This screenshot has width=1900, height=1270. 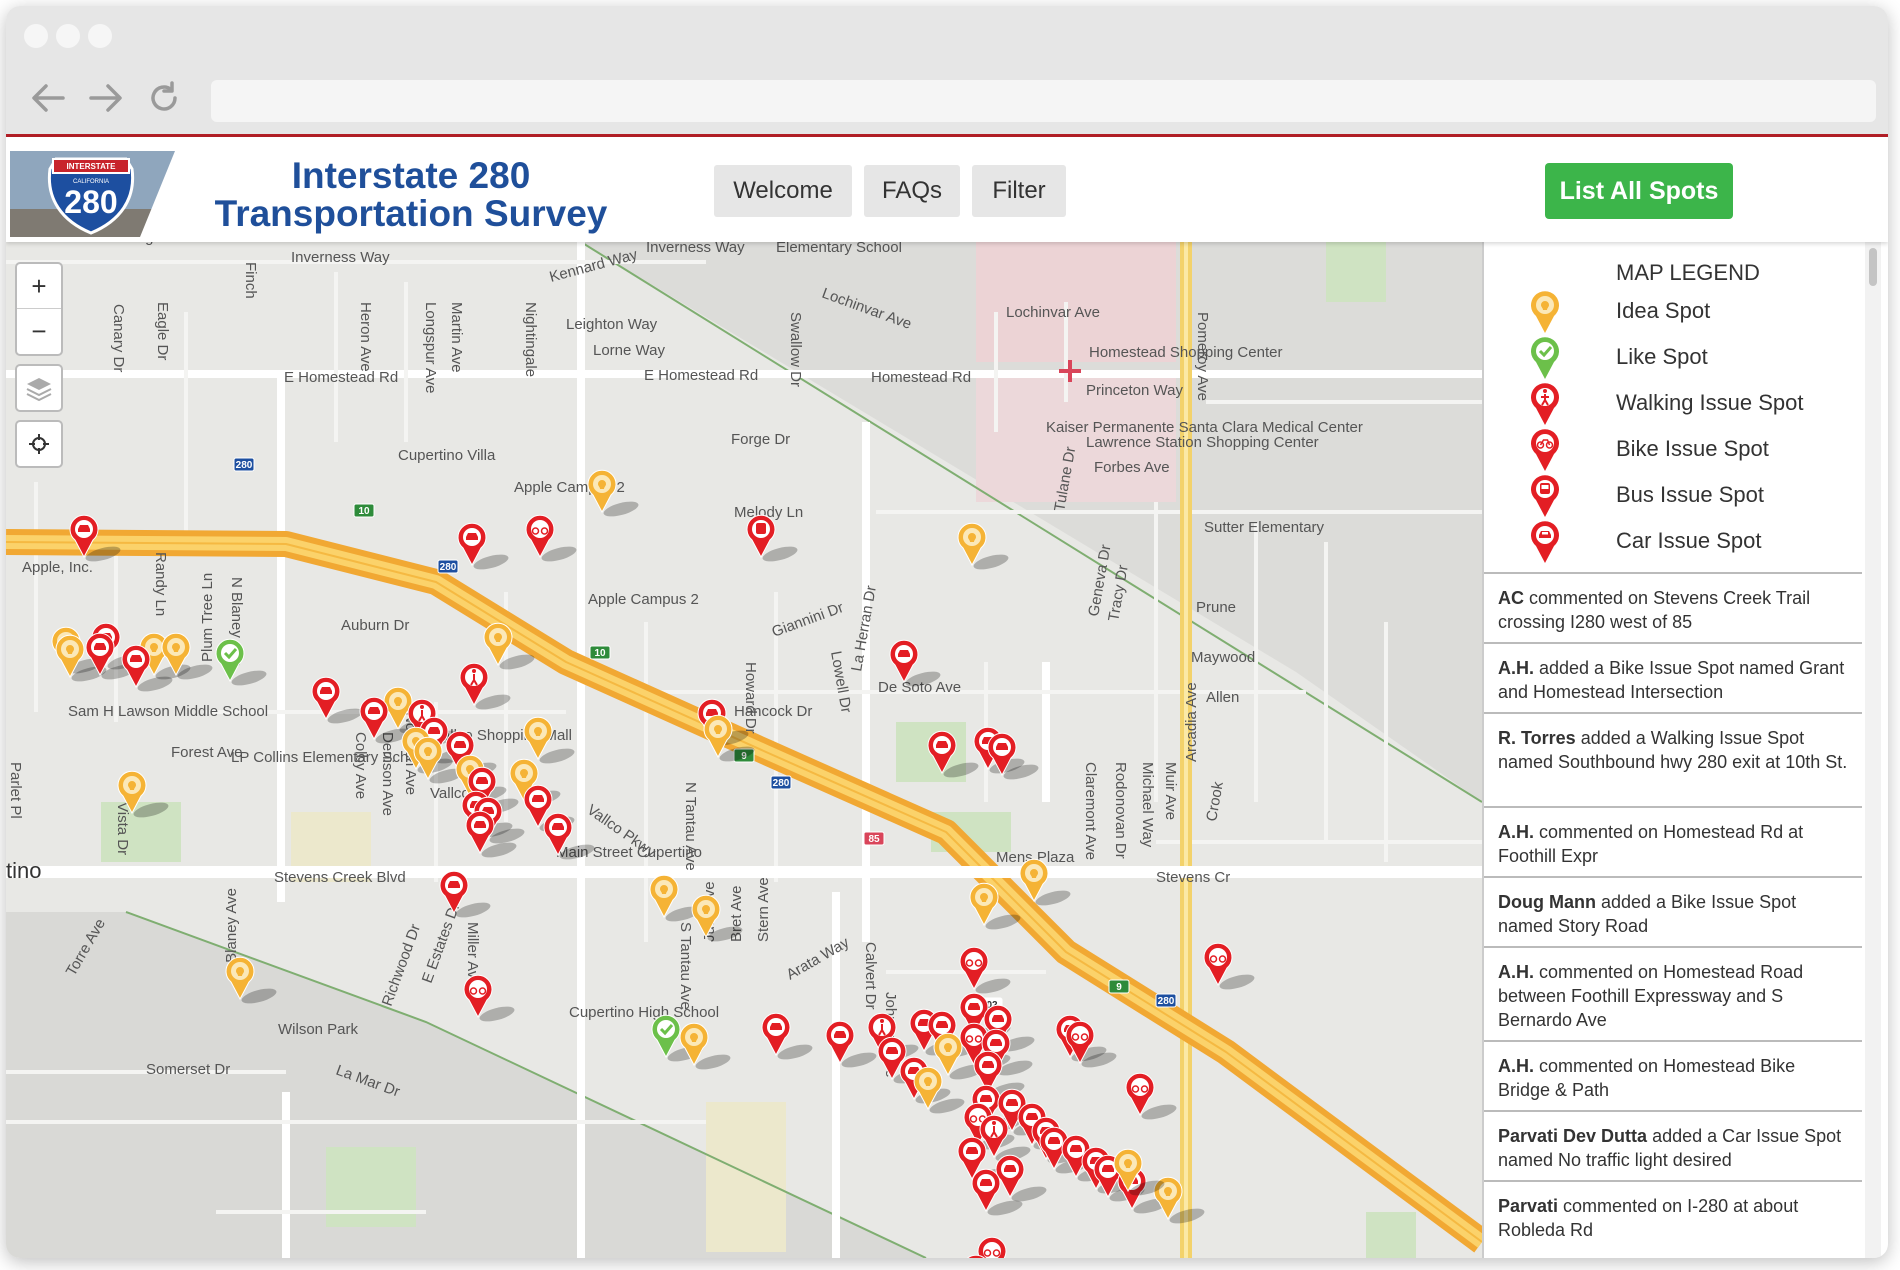 I want to click on layers-icon, so click(x=39, y=390).